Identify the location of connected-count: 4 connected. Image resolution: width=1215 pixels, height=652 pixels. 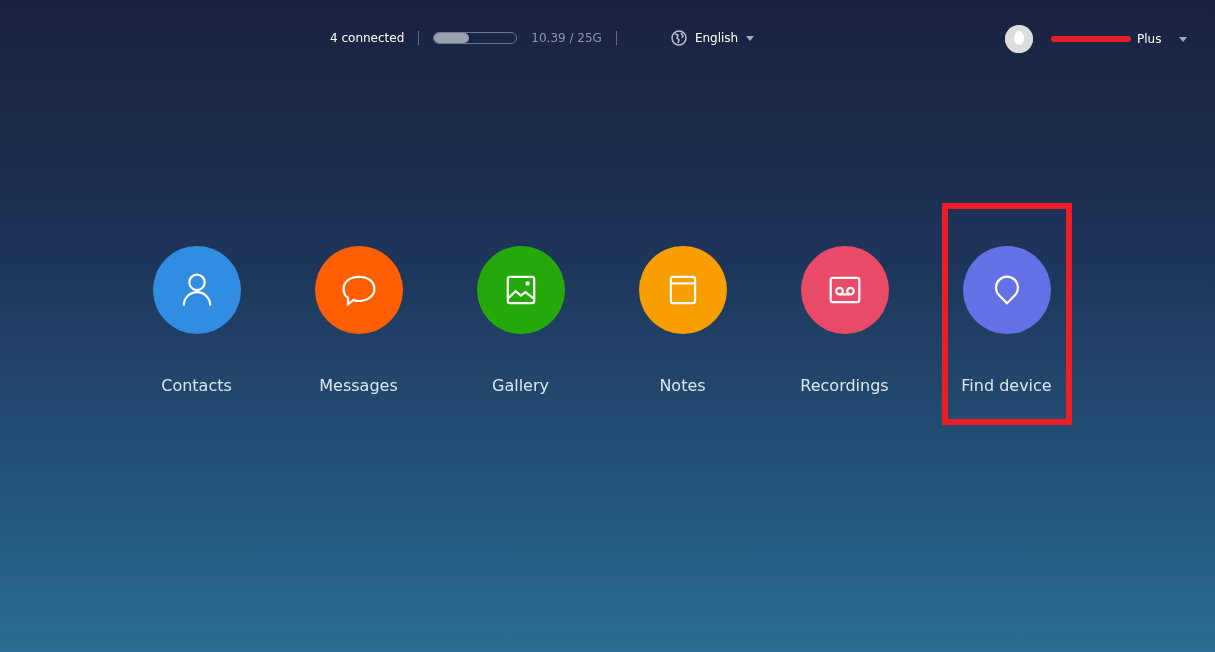
(367, 38).